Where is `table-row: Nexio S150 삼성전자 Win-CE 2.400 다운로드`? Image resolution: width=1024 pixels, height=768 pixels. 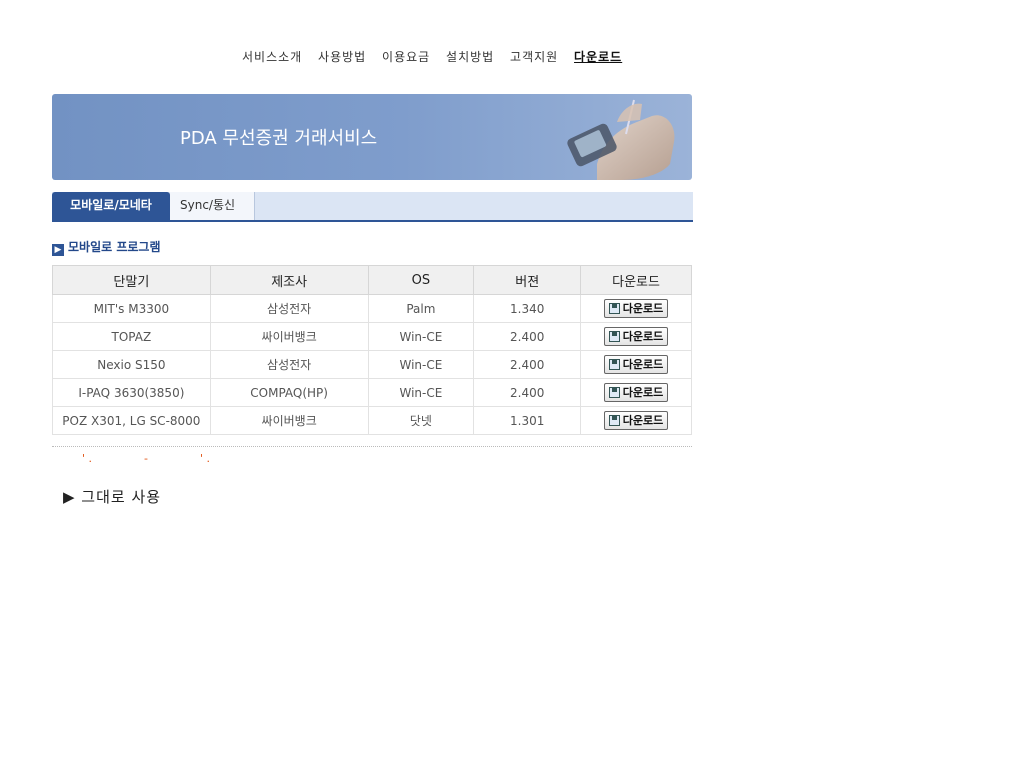 table-row: Nexio S150 삼성전자 Win-CE 2.400 다운로드 is located at coordinates (372, 364).